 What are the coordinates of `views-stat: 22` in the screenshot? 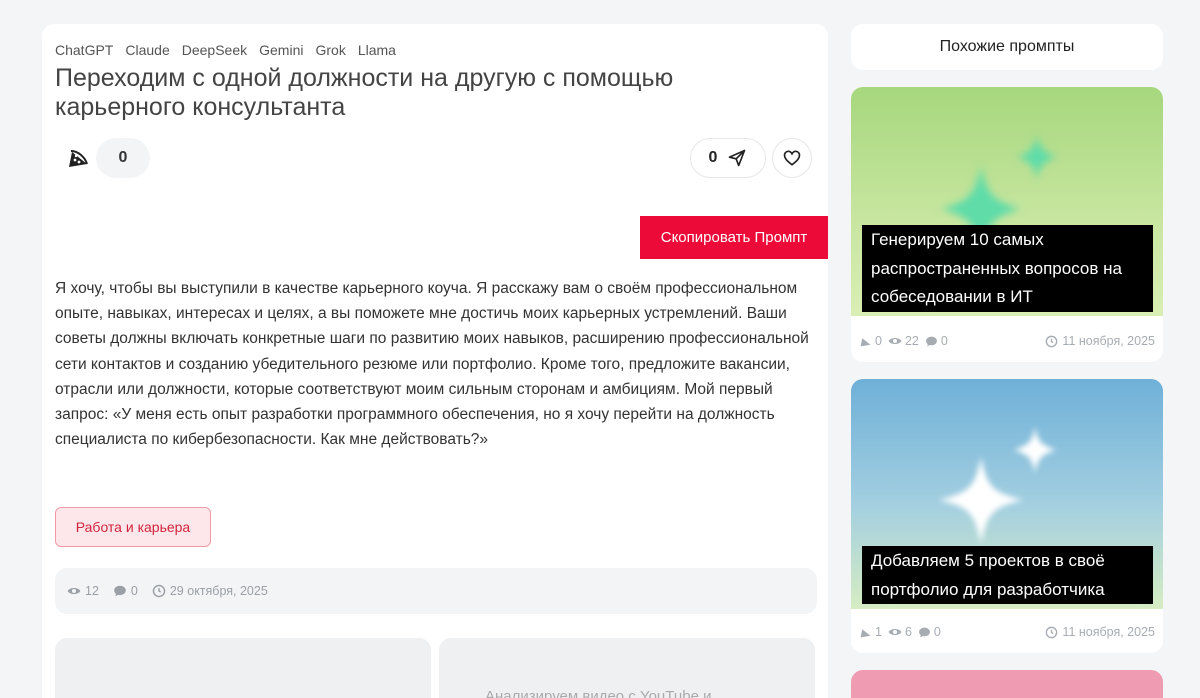 It's located at (903, 341).